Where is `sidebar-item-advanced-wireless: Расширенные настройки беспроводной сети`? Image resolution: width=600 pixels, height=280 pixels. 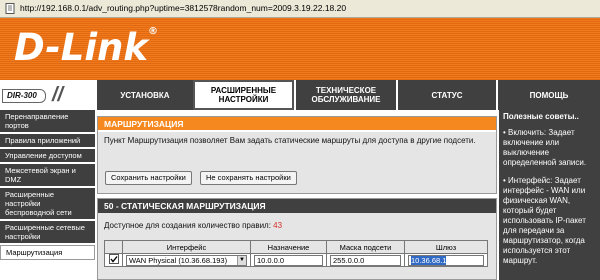 sidebar-item-advanced-wireless: Расширенные настройки беспроводной сети is located at coordinates (47, 204).